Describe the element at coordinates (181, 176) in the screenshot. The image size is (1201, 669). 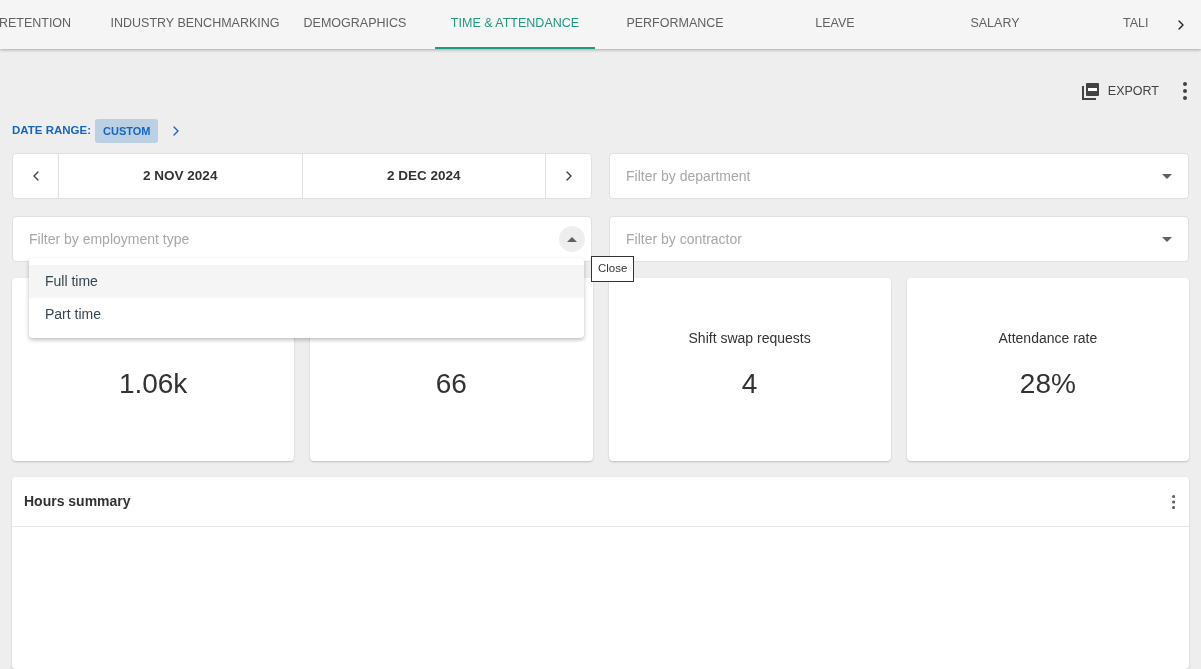
I see `start-date: 2 NOV 2024` at that location.